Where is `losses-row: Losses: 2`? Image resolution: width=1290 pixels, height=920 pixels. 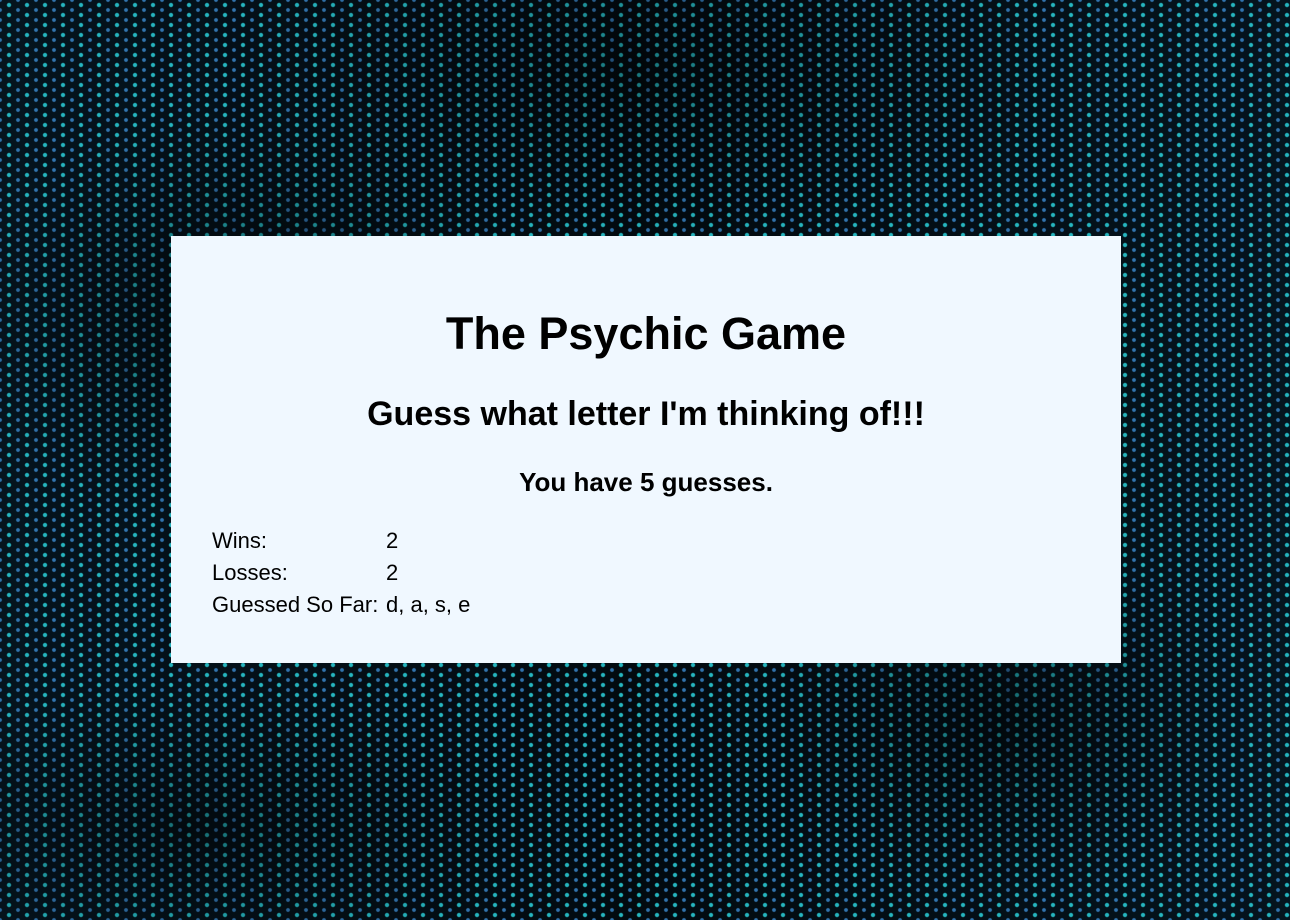 losses-row: Losses: 2 is located at coordinates (341, 573).